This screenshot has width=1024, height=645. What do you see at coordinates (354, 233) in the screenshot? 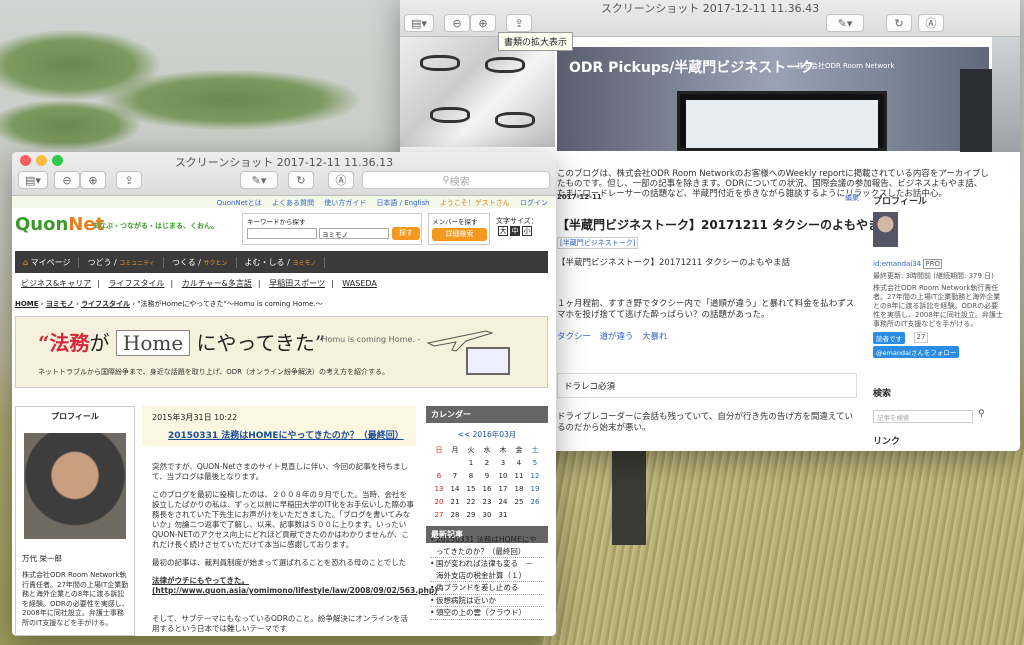
I see `category-select: ヨミモノ` at bounding box center [354, 233].